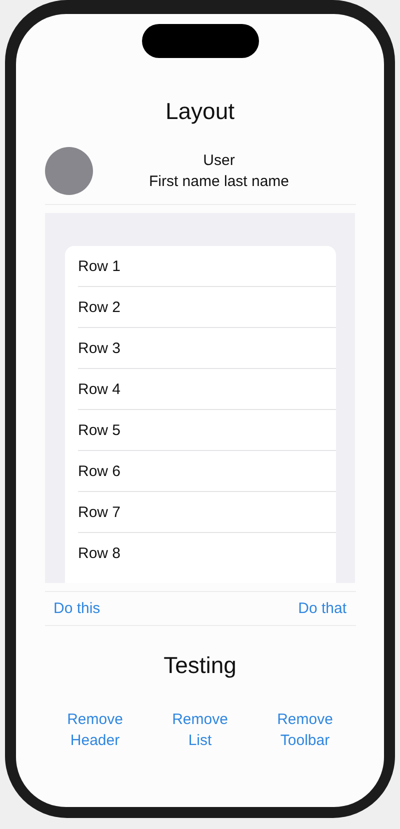 The height and width of the screenshot is (829, 400). I want to click on list-row: Row 7, so click(99, 512).